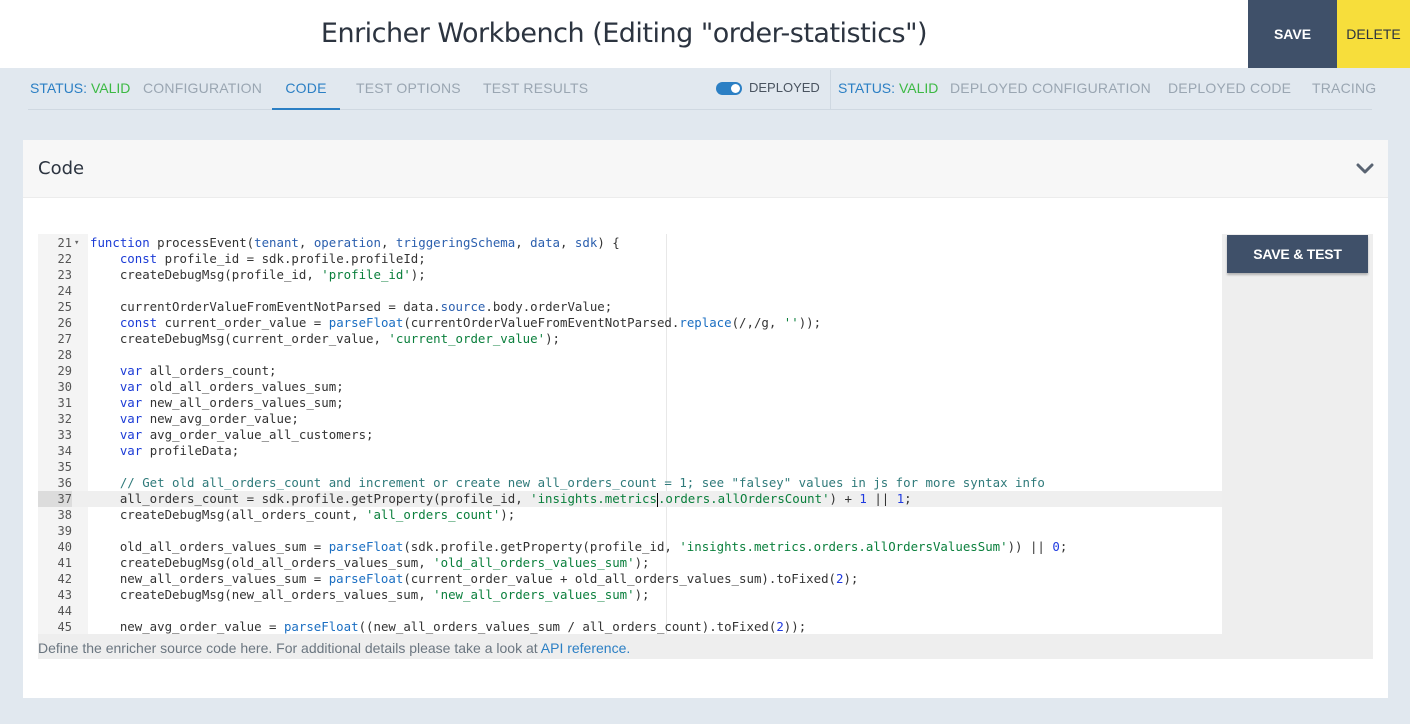 The image size is (1410, 724). What do you see at coordinates (1050, 89) in the screenshot?
I see `tab-deployed-configuration: DEPLOYED CONFIGURATION` at bounding box center [1050, 89].